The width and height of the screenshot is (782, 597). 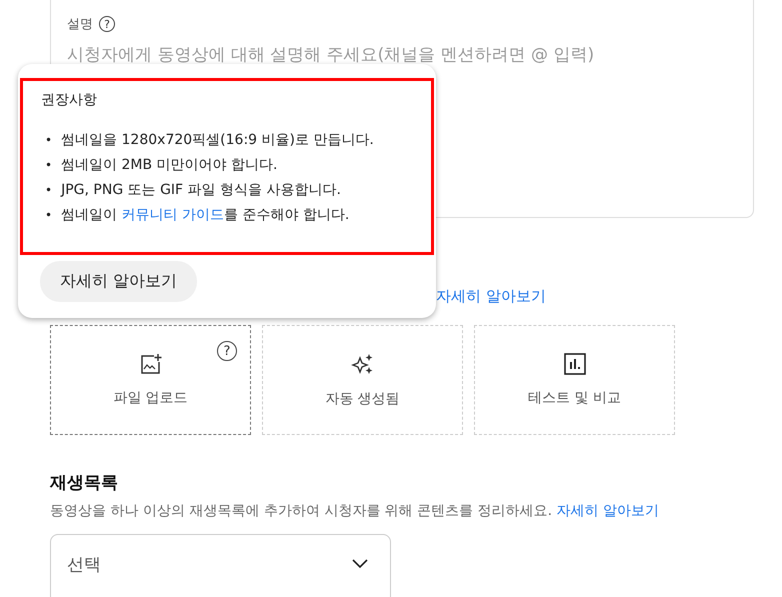 What do you see at coordinates (575, 364) in the screenshot?
I see `bar-chart-icon` at bounding box center [575, 364].